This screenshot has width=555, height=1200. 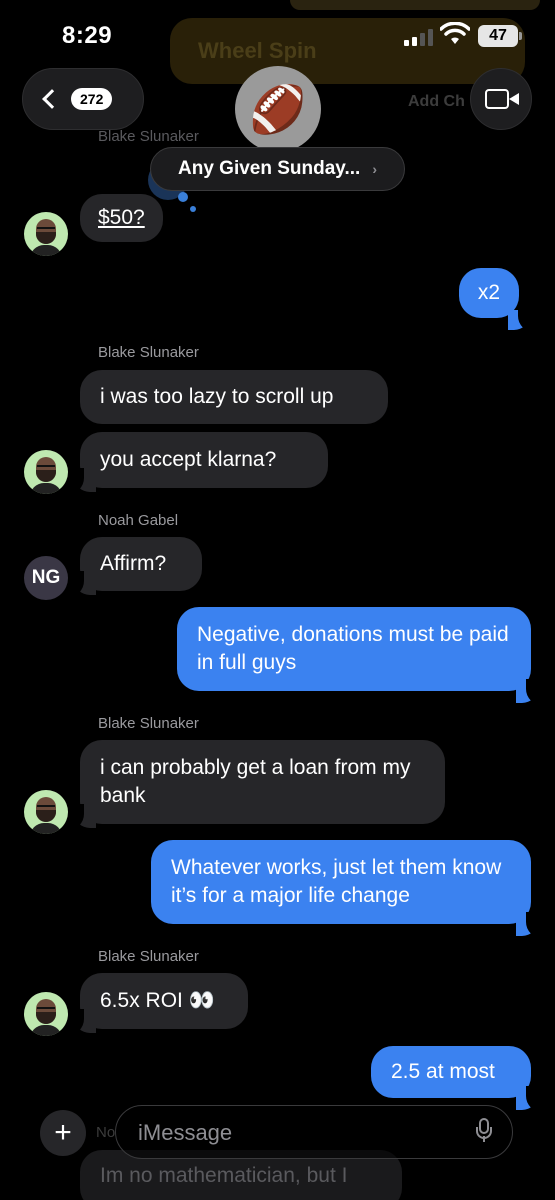 I want to click on message-text: Affirm?, so click(x=133, y=563).